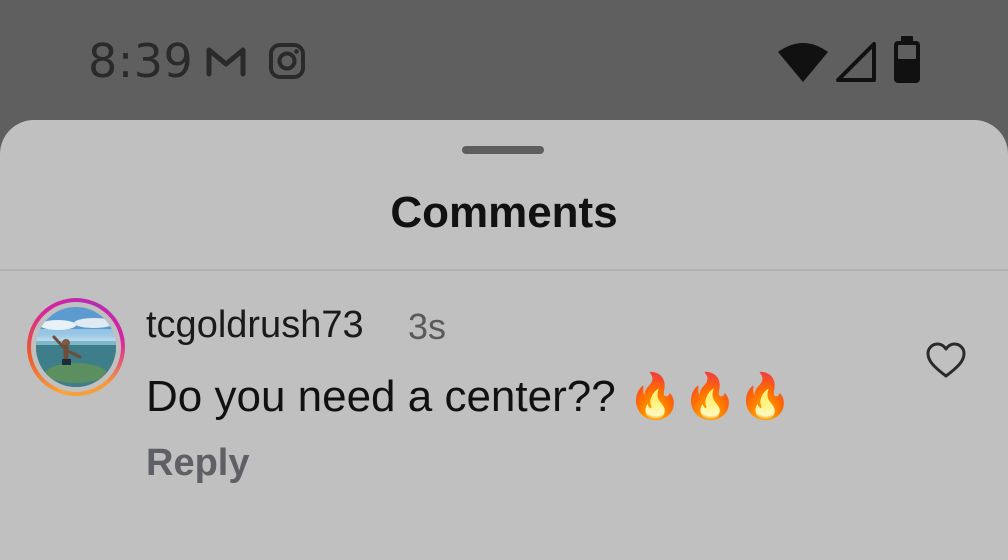  Describe the element at coordinates (141, 61) in the screenshot. I see `status-clock: 8:39` at that location.